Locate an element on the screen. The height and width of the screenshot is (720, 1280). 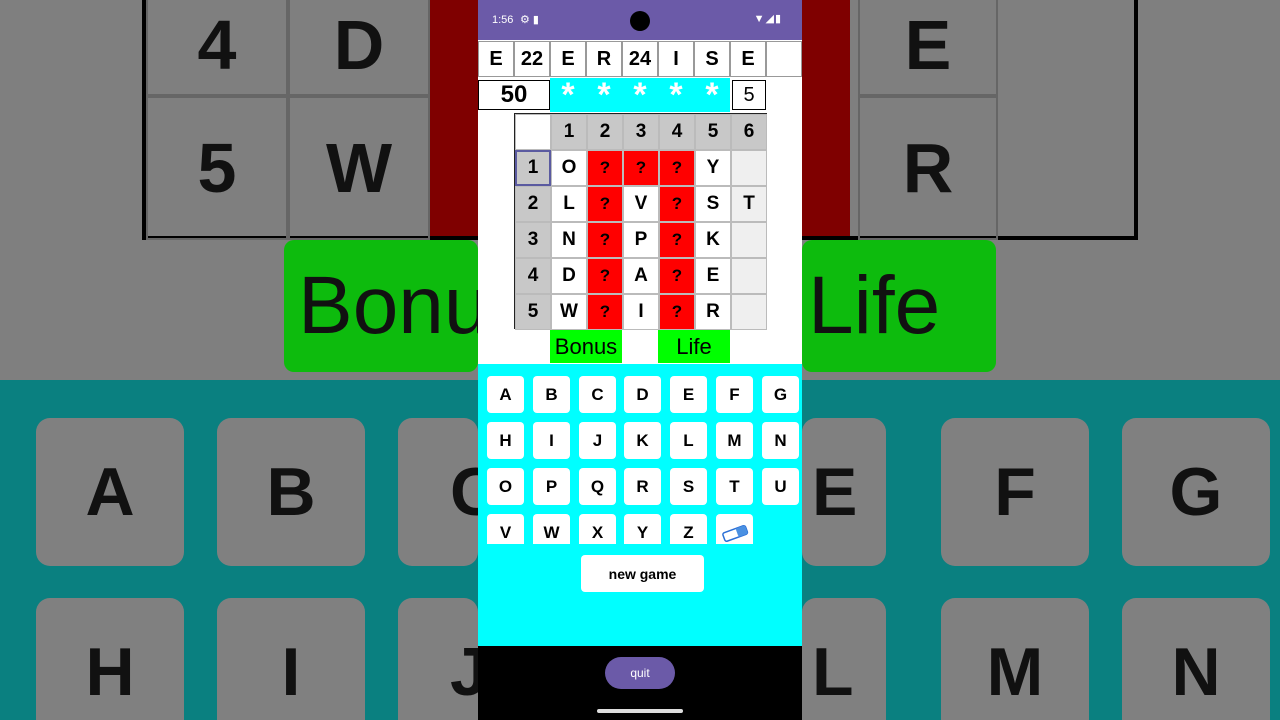
keyboard-keys: ABCDEFG HIJKLMN OPQRSTU VWXYZ is located at coordinates (640, 454).